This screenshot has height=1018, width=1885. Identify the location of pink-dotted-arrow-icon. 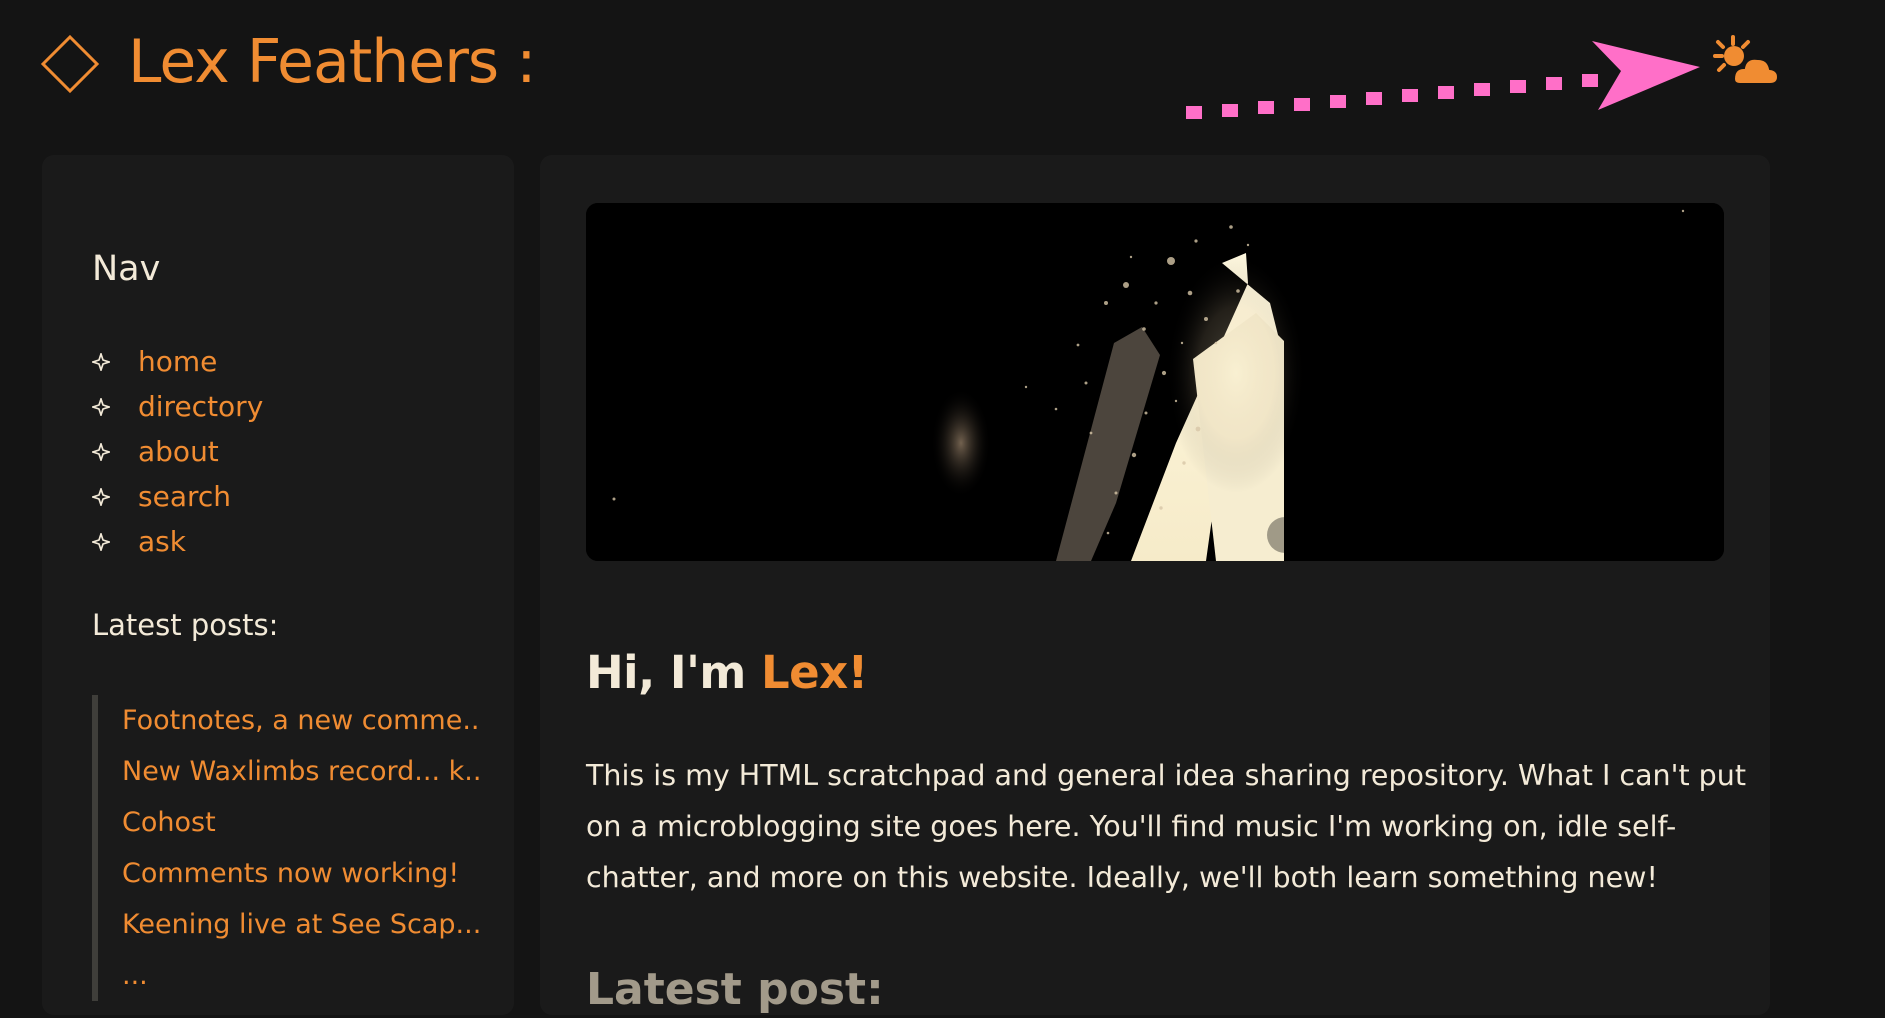
(1443, 80).